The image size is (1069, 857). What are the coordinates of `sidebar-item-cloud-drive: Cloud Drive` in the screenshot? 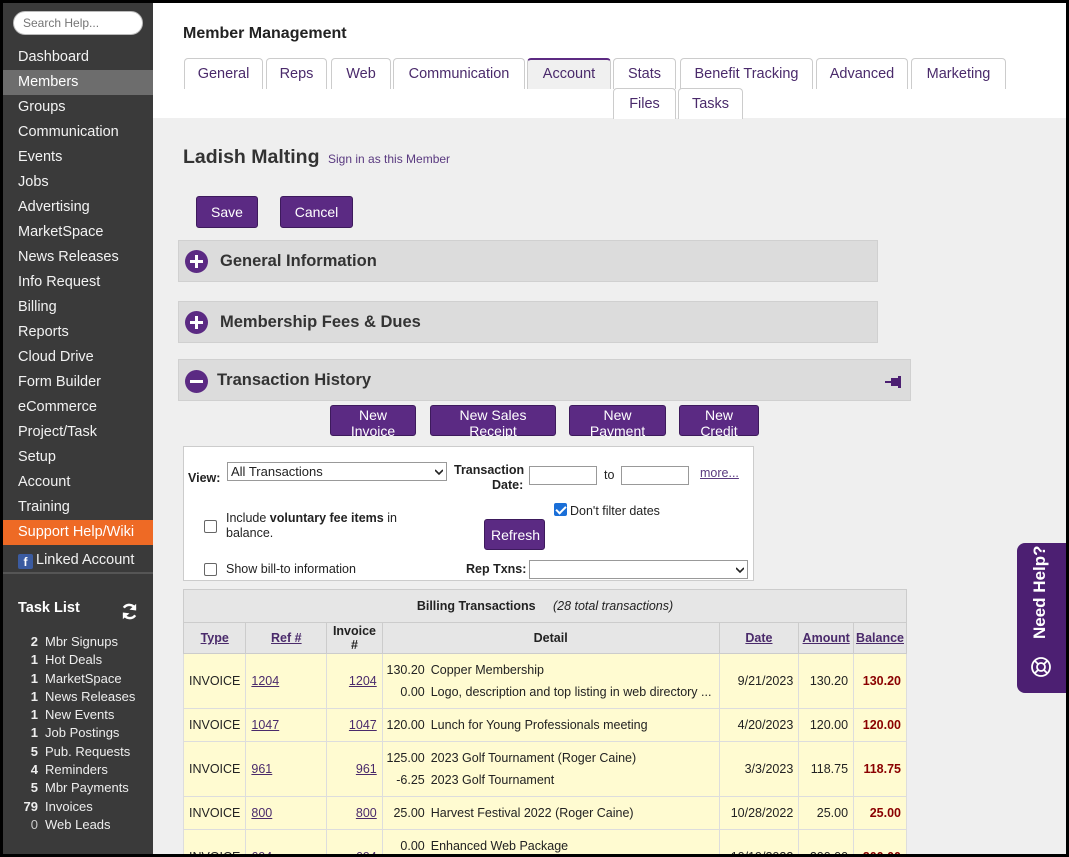 It's located at (78, 357).